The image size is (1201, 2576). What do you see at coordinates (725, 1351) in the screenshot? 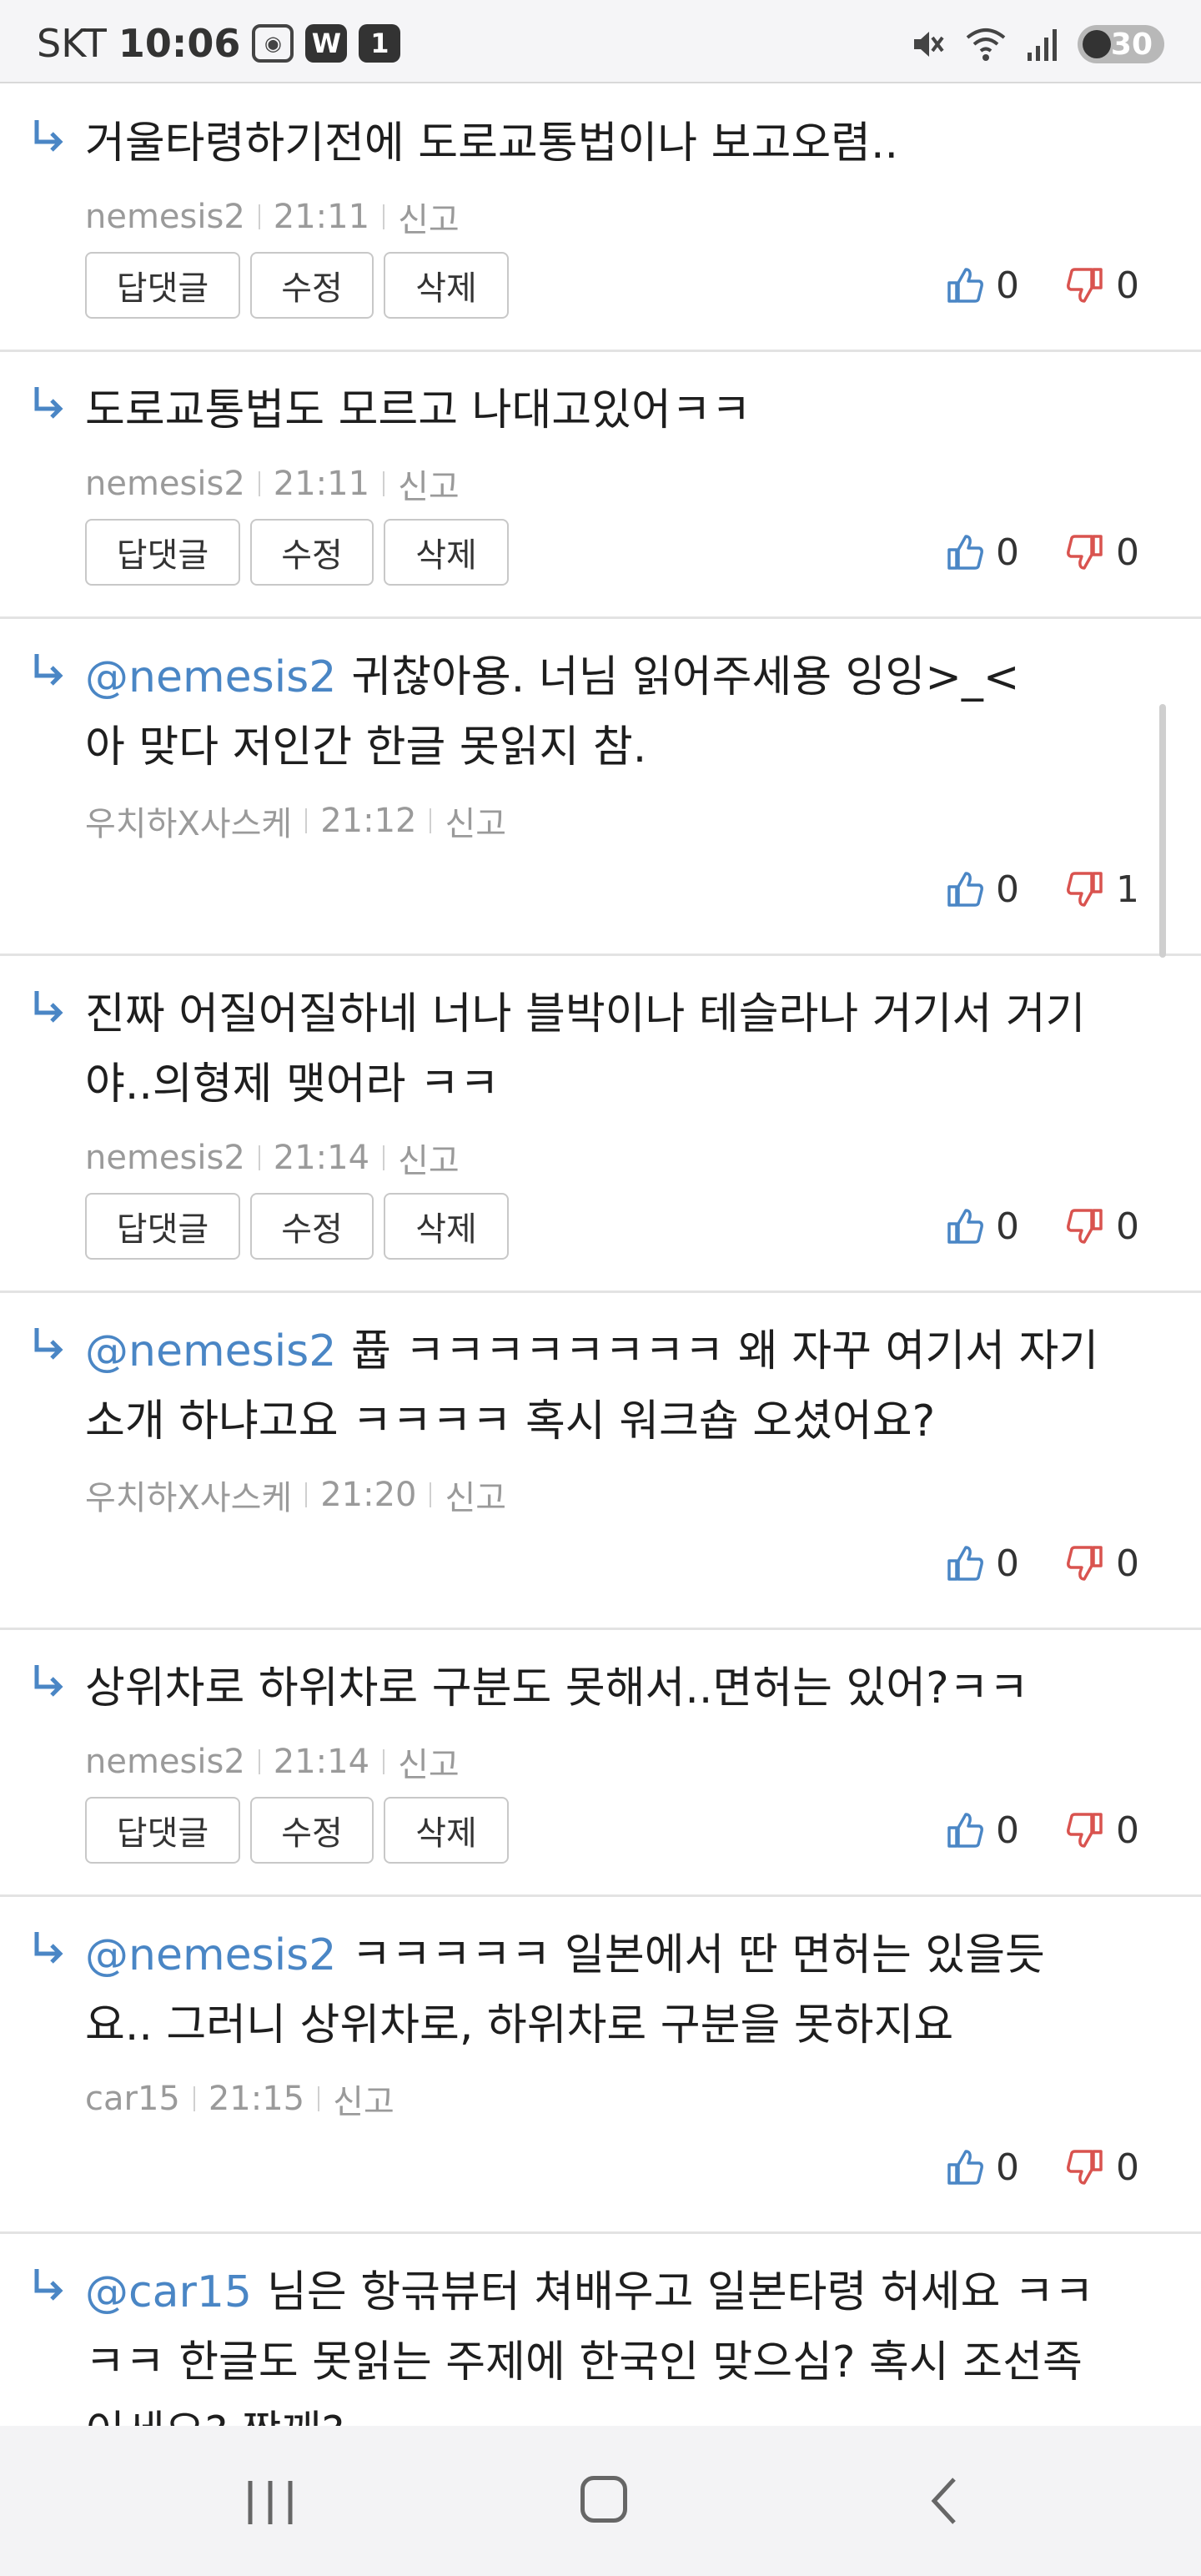
I see `comment-line-text: 퓹 ㅋㅋㅋㅋㅋㅋㅋㅋ 왜 자꾸 여기서 자기` at bounding box center [725, 1351].